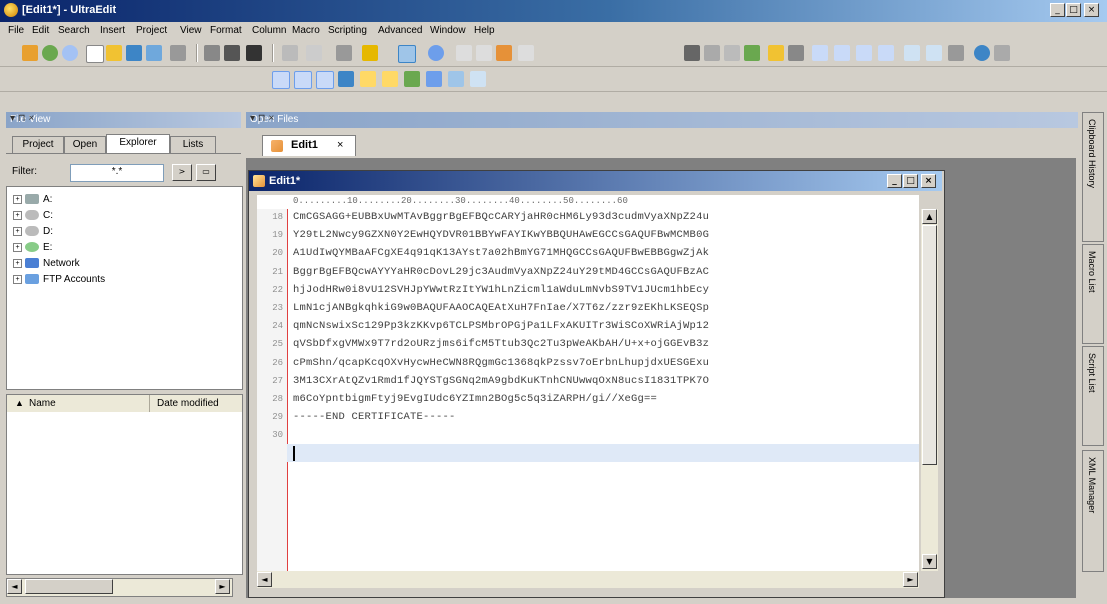  What do you see at coordinates (151, 30) in the screenshot?
I see `menu-project: Project` at bounding box center [151, 30].